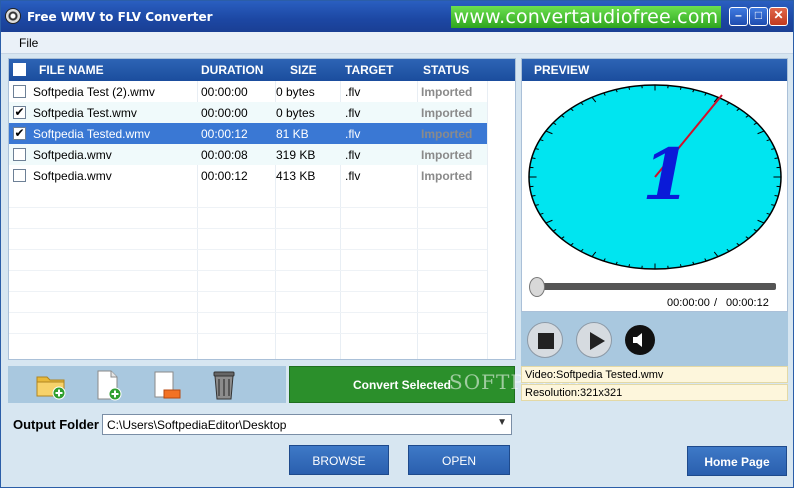 The height and width of the screenshot is (488, 794). What do you see at coordinates (166, 385) in the screenshot?
I see `remove-file-icon` at bounding box center [166, 385].